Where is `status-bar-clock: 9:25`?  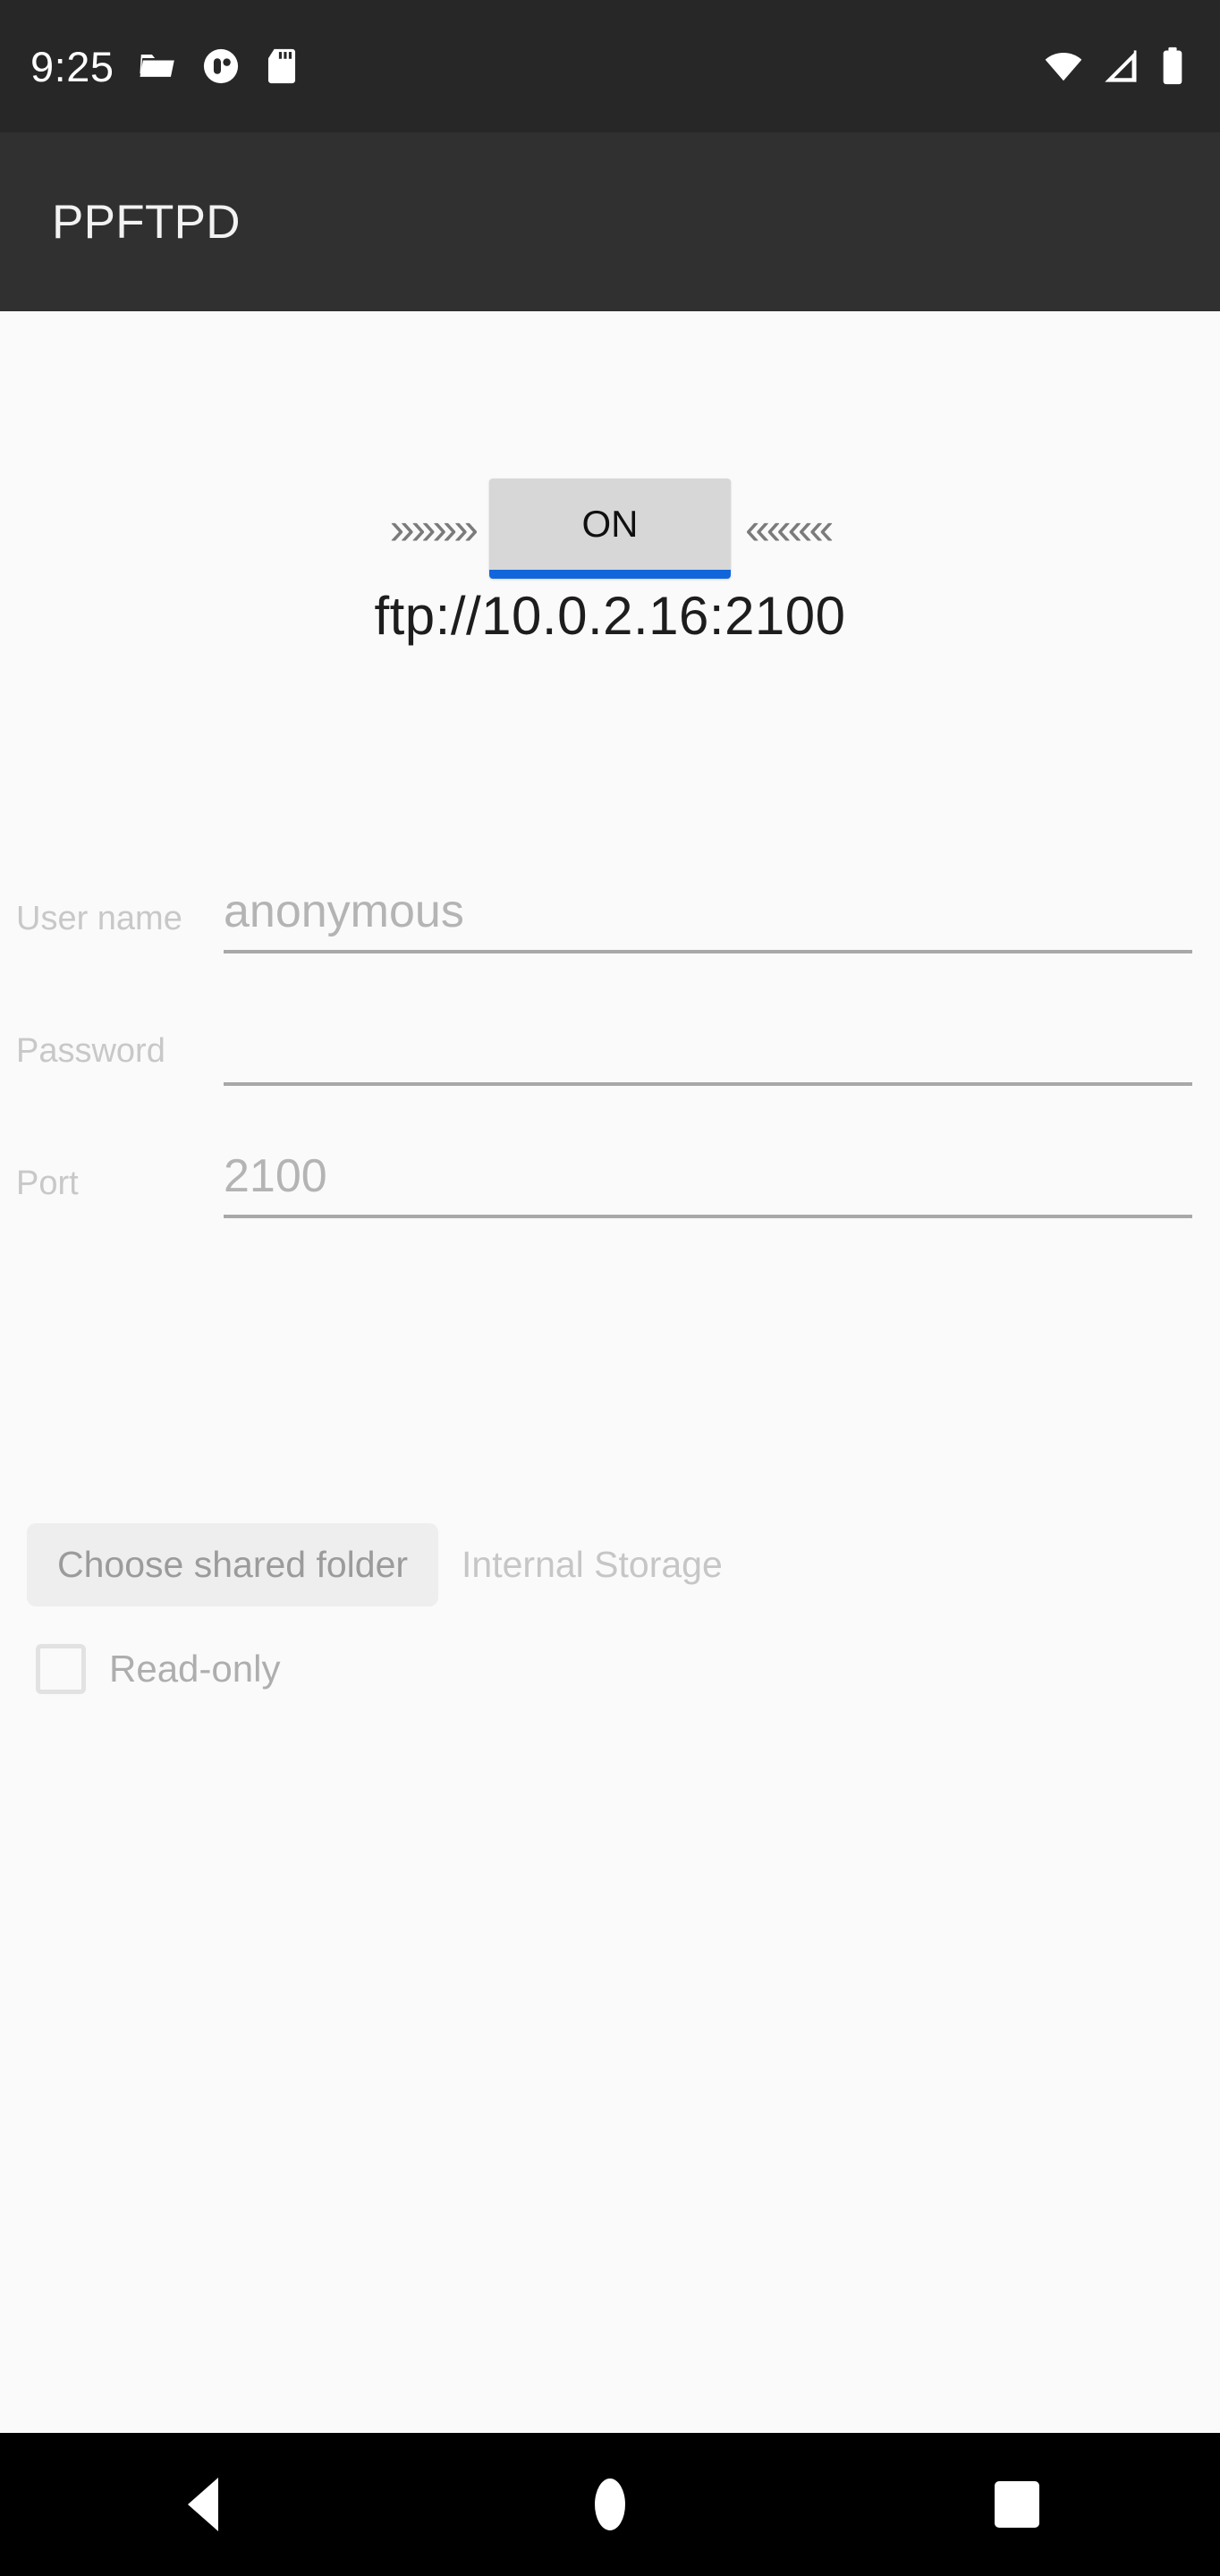 status-bar-clock: 9:25 is located at coordinates (72, 66).